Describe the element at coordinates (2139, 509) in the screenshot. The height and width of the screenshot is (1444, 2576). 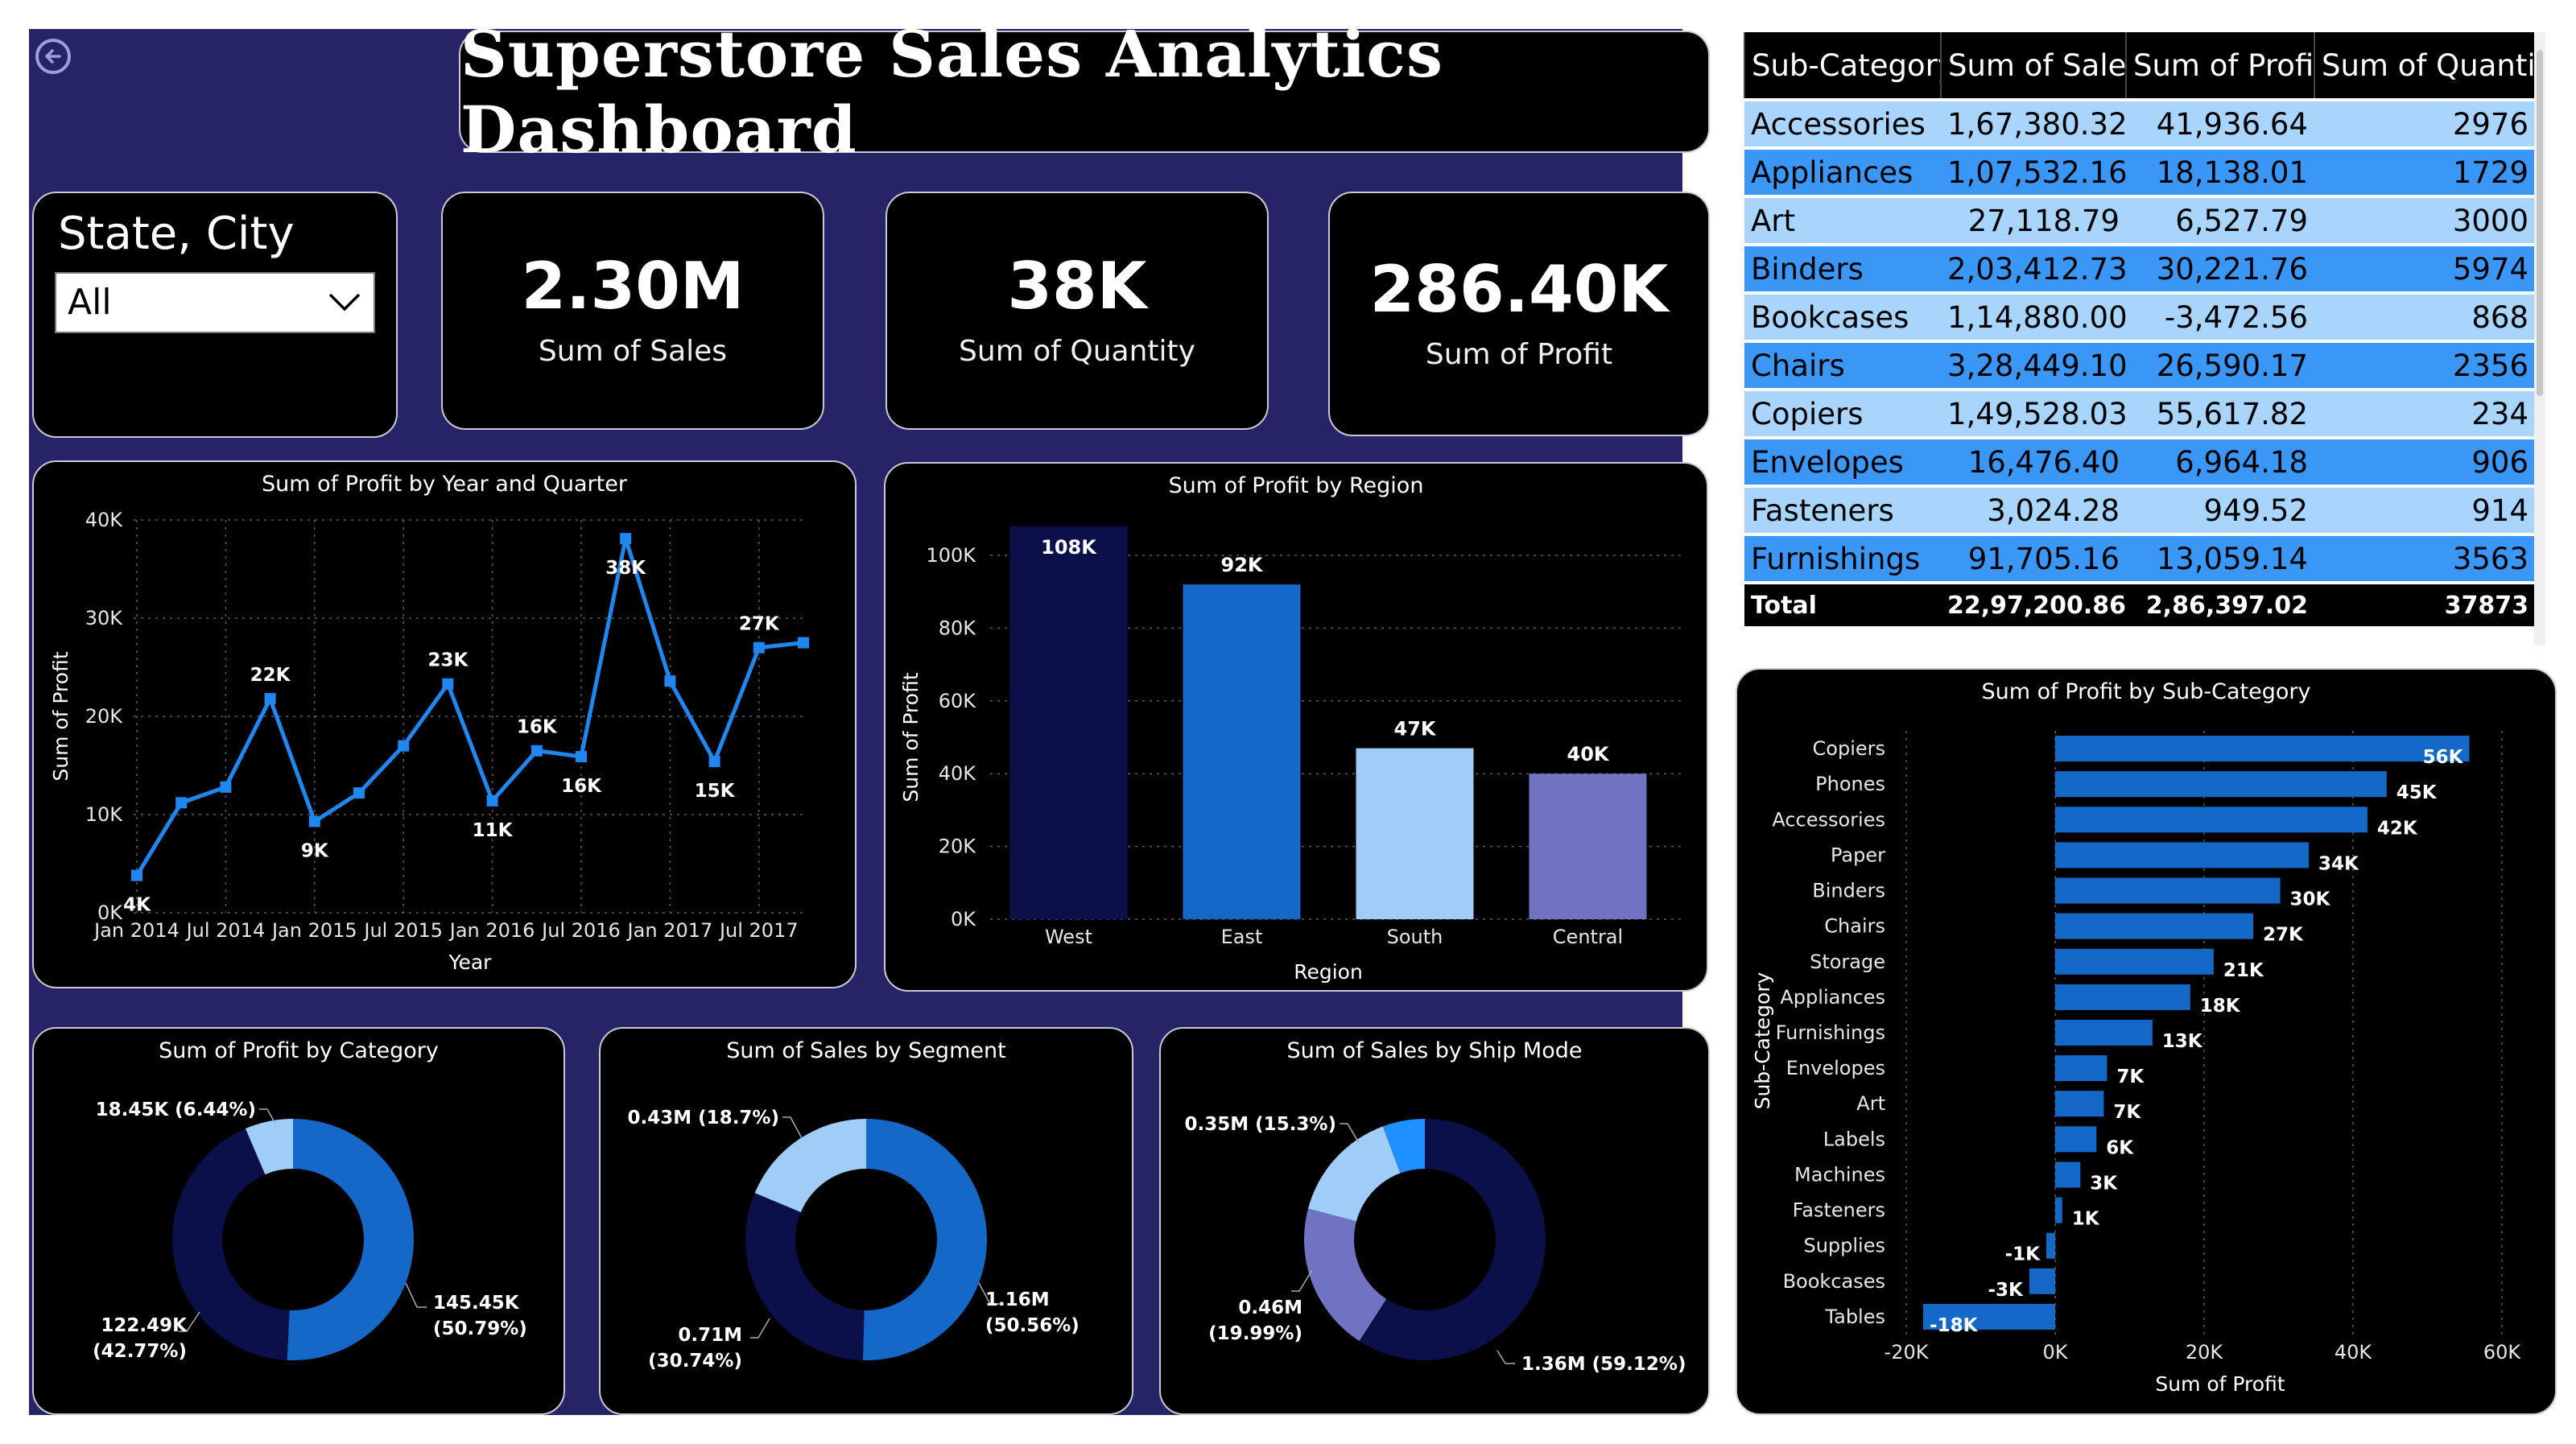
I see `table-row: Fasteners 3,024.28 949.52 914` at that location.